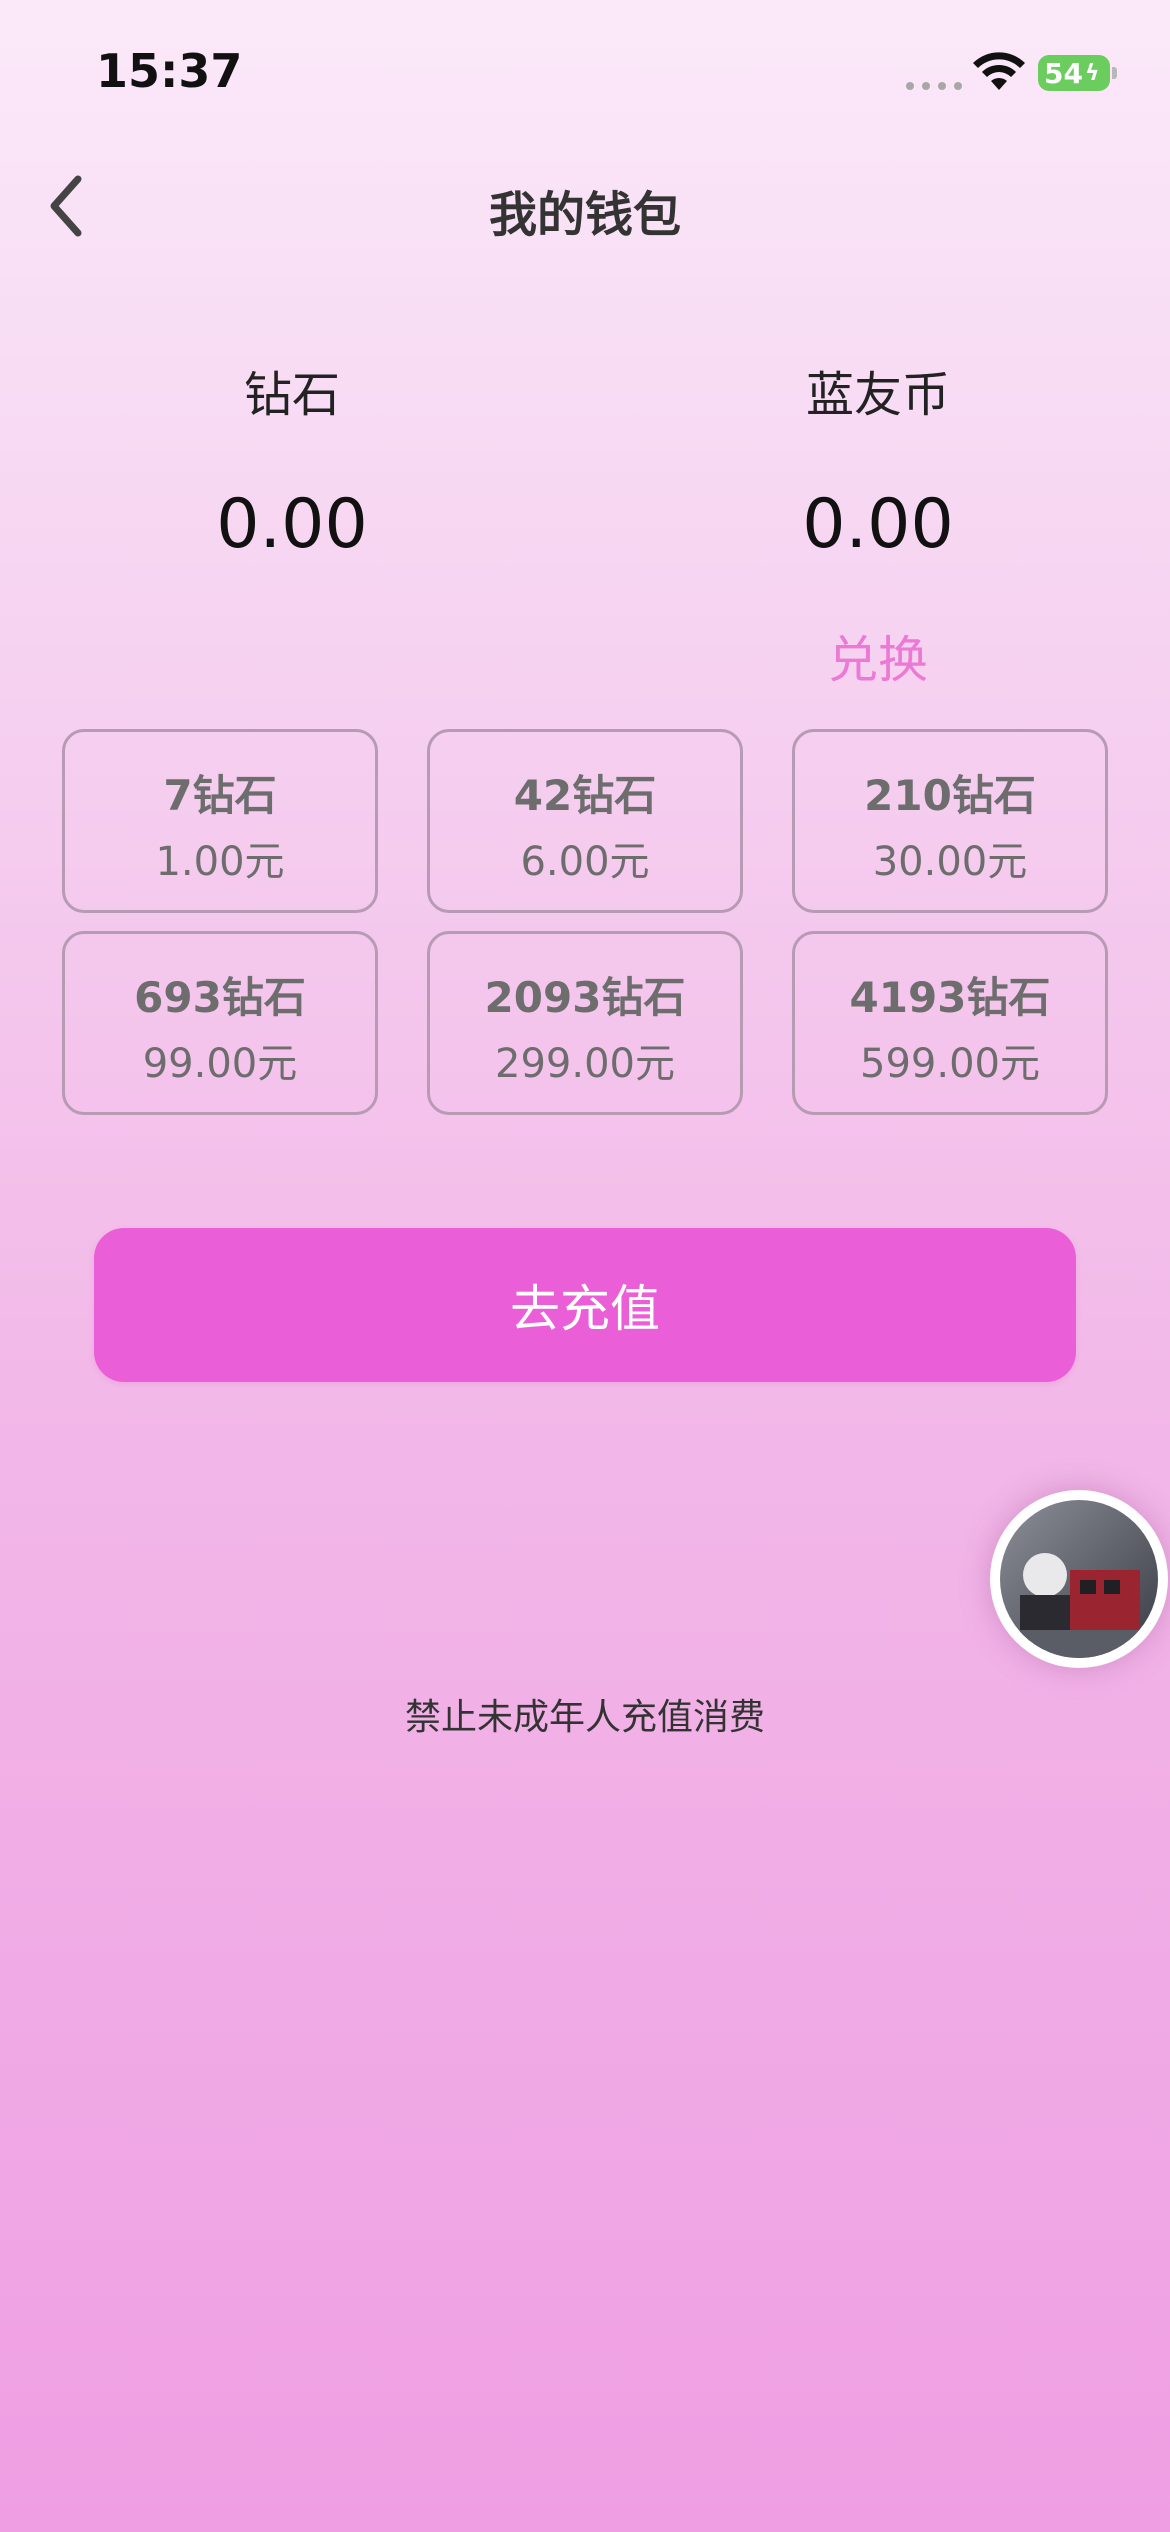  What do you see at coordinates (220, 862) in the screenshot?
I see `package-price: 1.00元` at bounding box center [220, 862].